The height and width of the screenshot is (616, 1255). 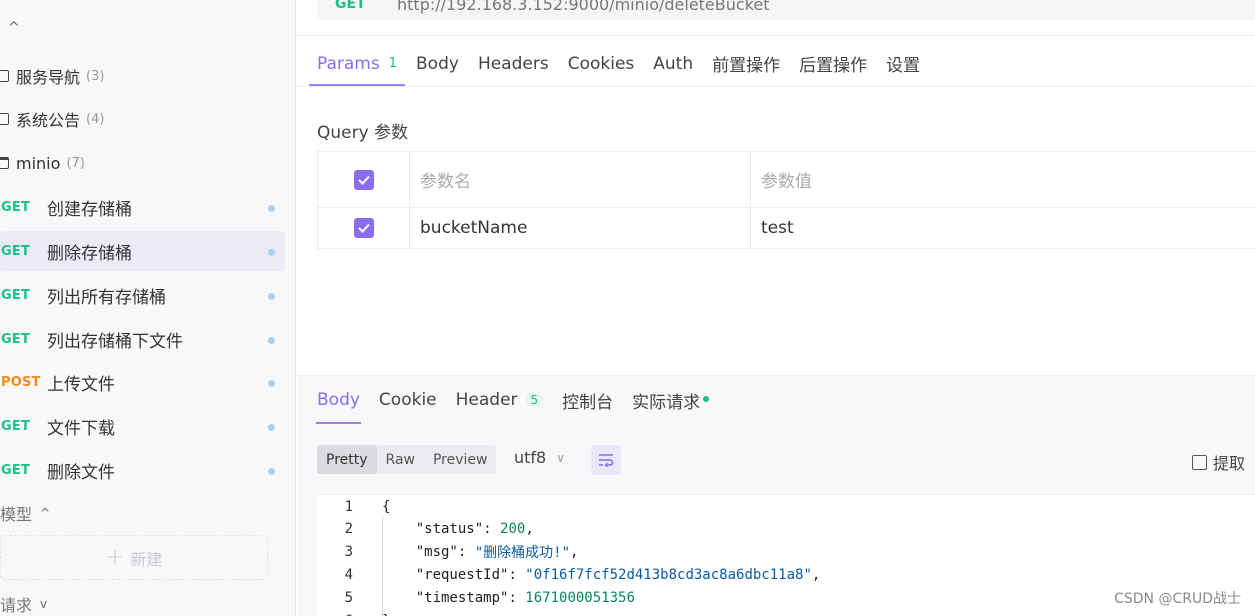 I want to click on folder-count: (7), so click(x=75, y=163).